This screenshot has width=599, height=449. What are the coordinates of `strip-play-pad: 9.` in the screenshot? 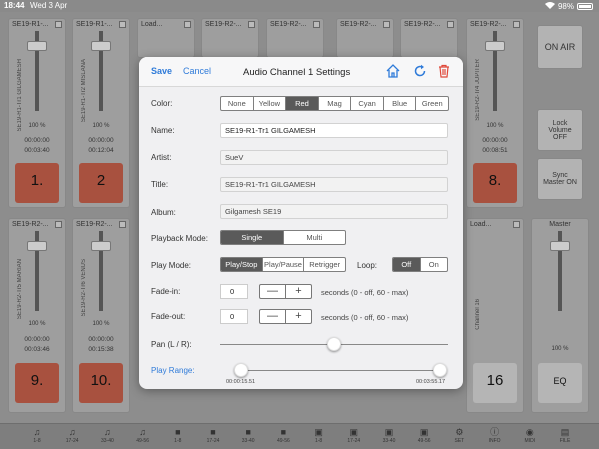 It's located at (37, 383).